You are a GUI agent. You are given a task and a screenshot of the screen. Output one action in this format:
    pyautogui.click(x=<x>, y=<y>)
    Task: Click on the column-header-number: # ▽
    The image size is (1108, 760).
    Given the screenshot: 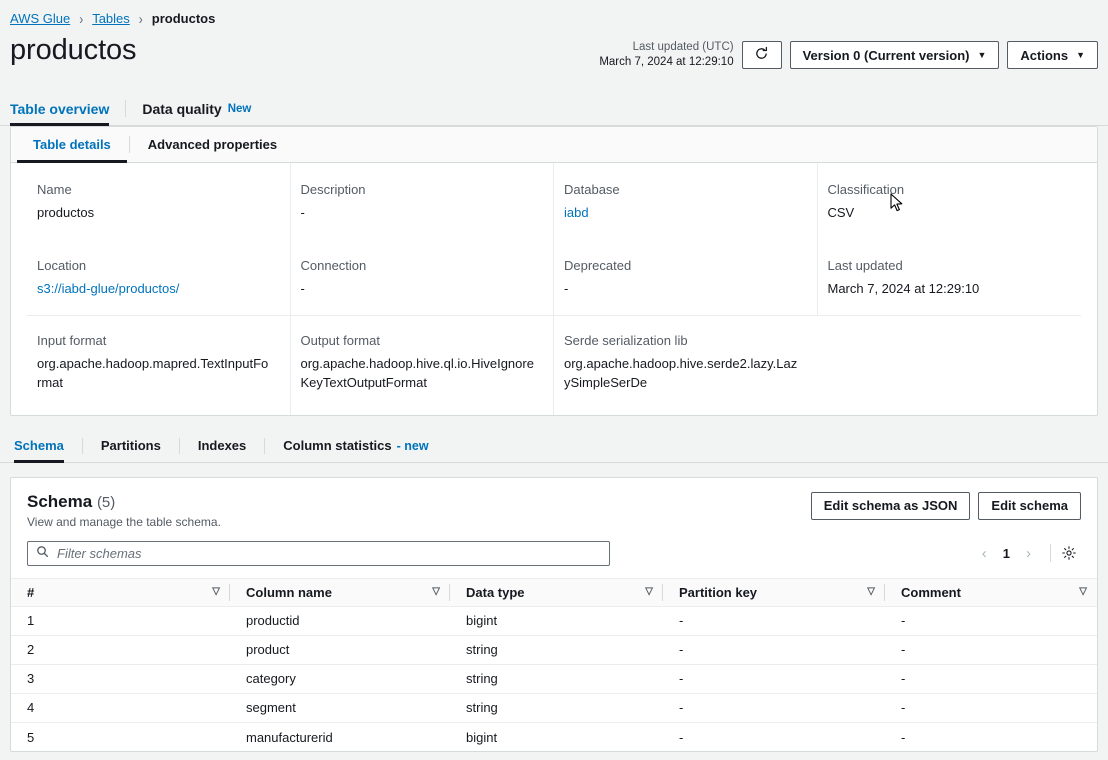 What is the action you would take?
    pyautogui.click(x=120, y=592)
    